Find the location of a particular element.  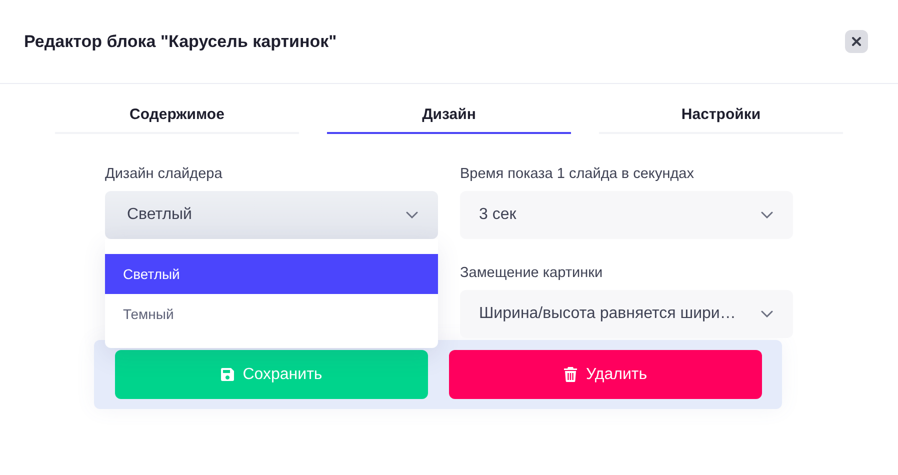

select-field: Светлый is located at coordinates (271, 215).